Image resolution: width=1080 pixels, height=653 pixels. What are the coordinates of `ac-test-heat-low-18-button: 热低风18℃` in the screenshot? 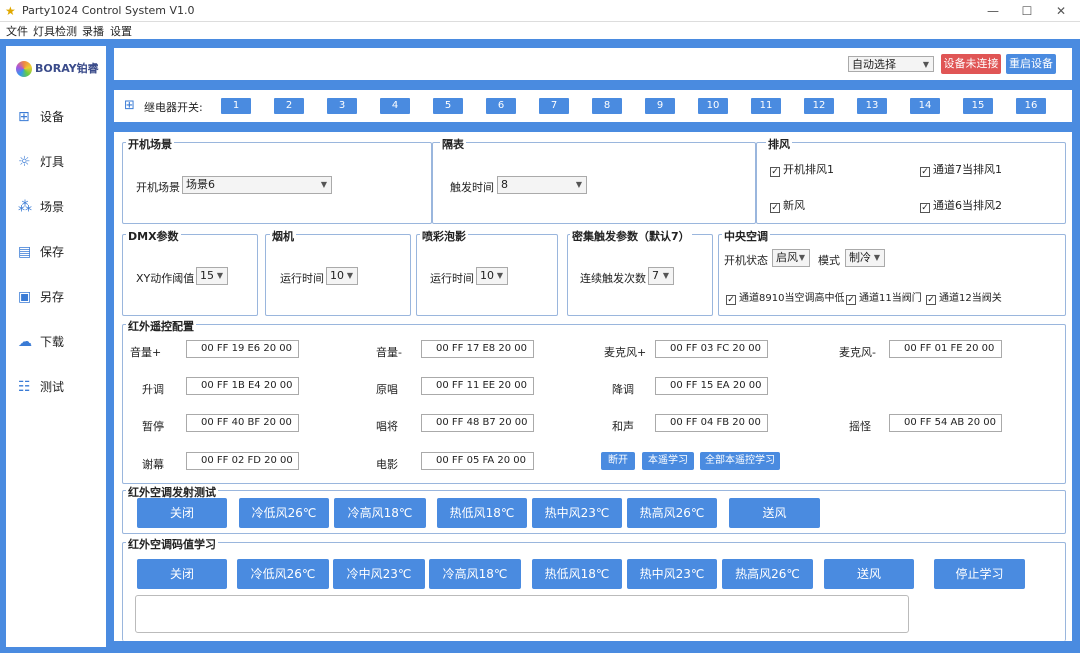 It's located at (482, 513).